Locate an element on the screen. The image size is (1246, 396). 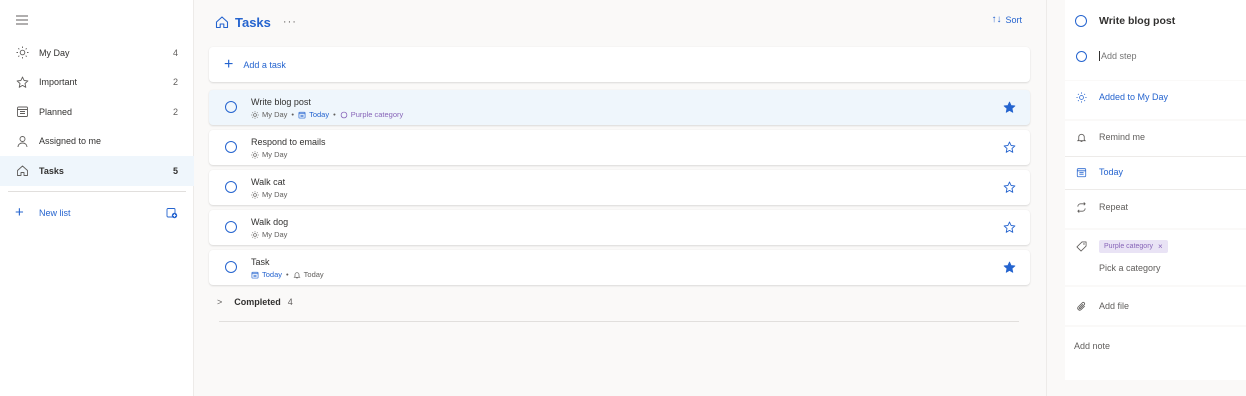
completed-label: Completed is located at coordinates (257, 302).